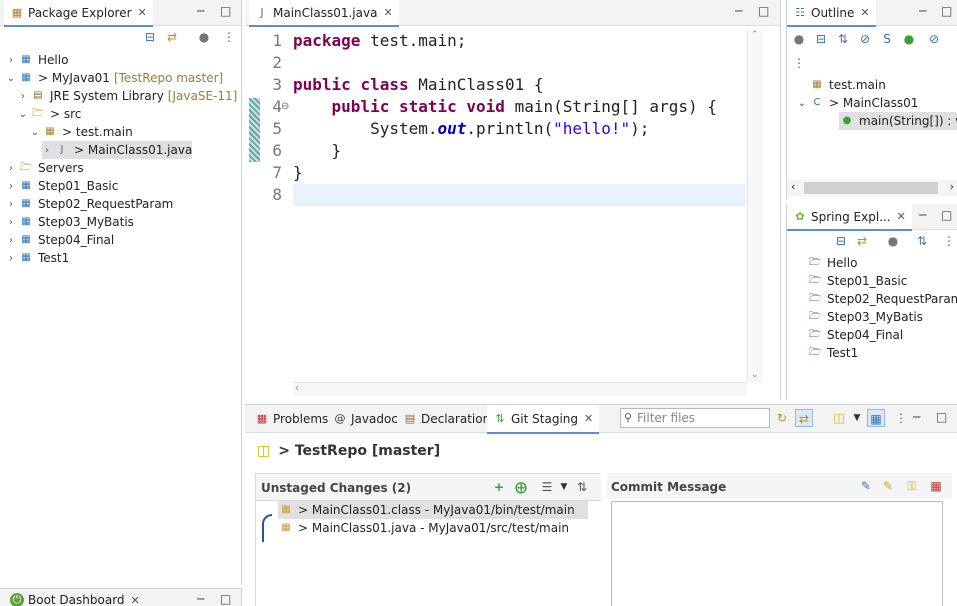 This screenshot has width=957, height=606. I want to click on tab-declaration: ▤ Declaration, so click(446, 419).